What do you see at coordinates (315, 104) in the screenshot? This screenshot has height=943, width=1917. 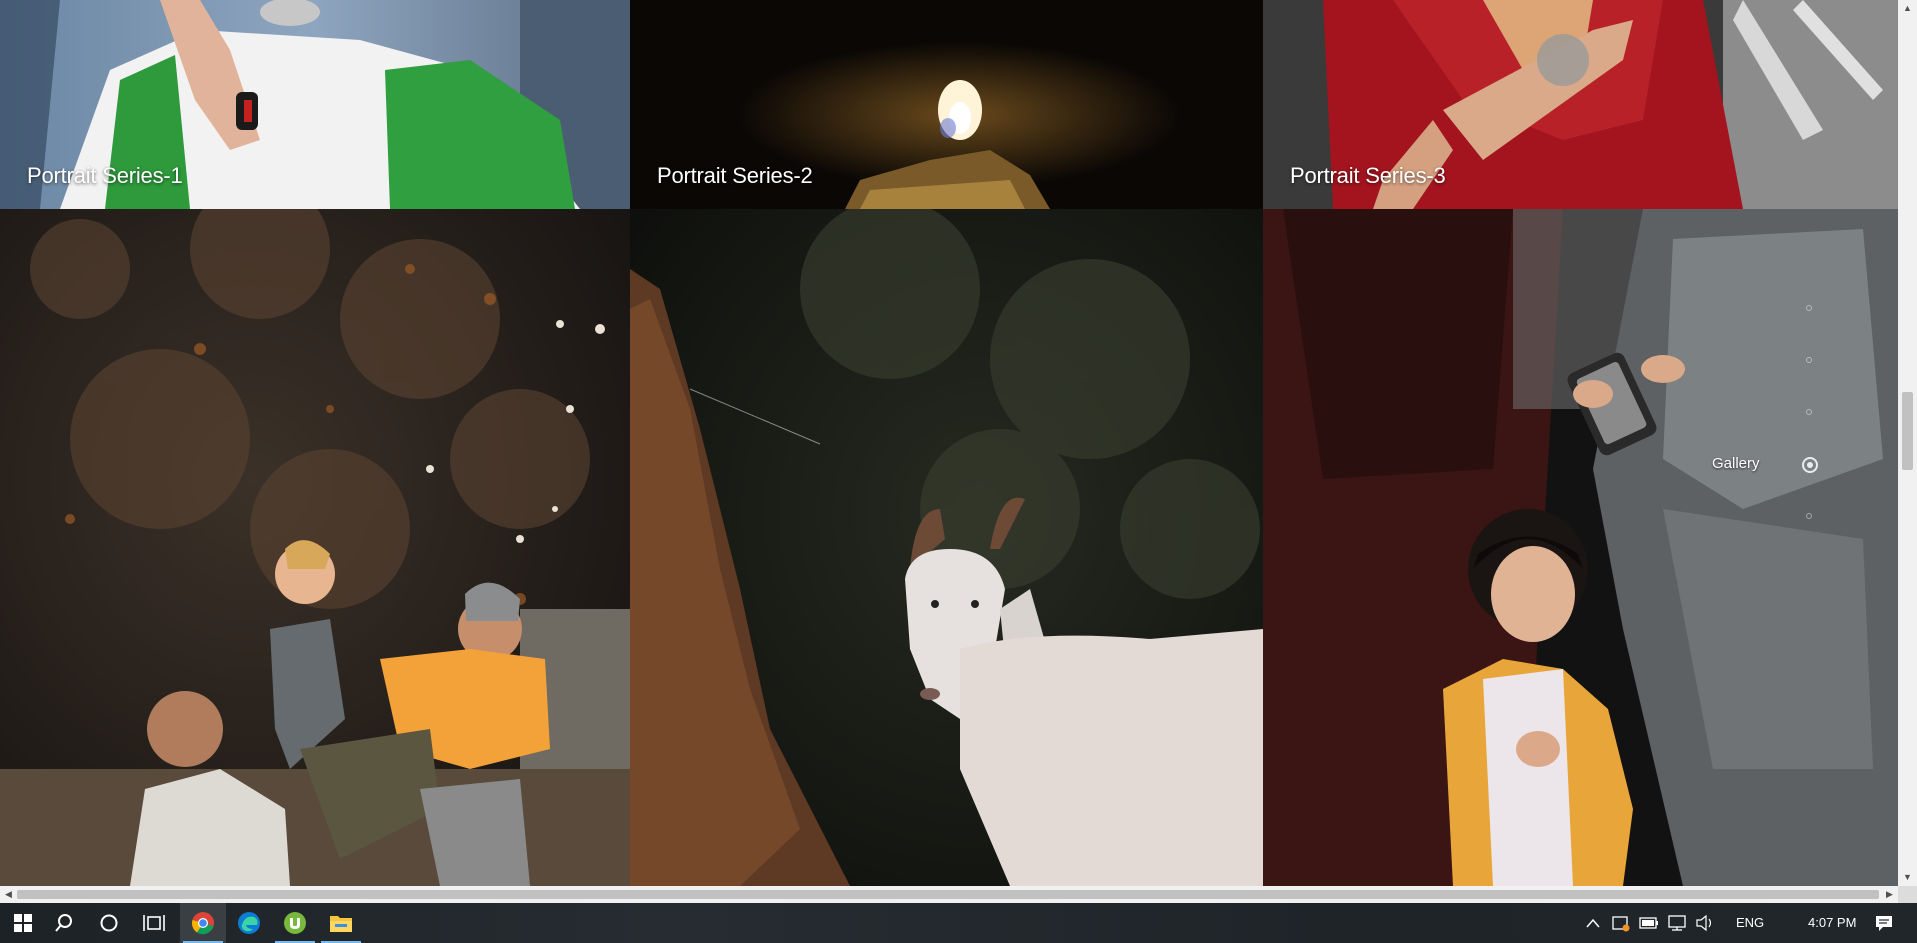 I see `gallery-tile-portrait-1: Portrait Series-1` at bounding box center [315, 104].